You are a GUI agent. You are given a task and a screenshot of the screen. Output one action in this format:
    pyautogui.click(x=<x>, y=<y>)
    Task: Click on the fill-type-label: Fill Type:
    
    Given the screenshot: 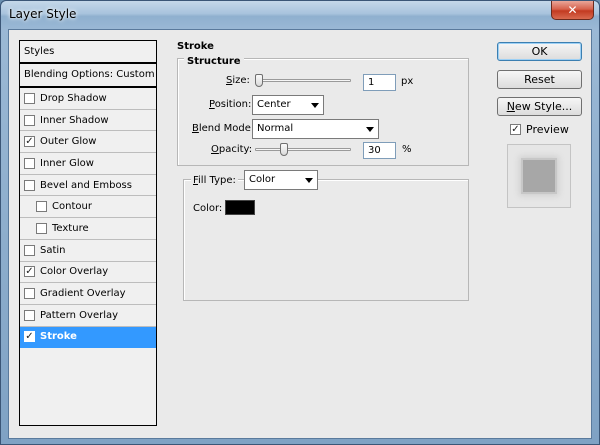 What is the action you would take?
    pyautogui.click(x=214, y=180)
    